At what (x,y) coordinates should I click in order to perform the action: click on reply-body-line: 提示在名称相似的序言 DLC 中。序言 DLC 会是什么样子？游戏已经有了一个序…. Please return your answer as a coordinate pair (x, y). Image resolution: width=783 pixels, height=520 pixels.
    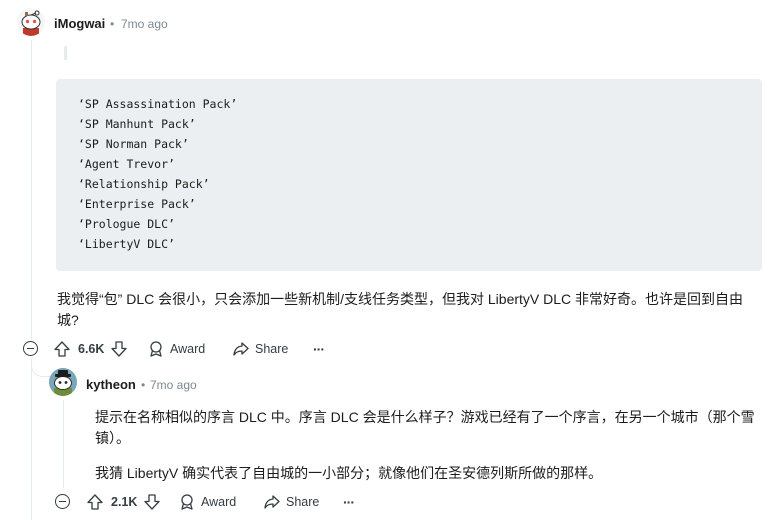
    Looking at the image, I should click on (425, 417).